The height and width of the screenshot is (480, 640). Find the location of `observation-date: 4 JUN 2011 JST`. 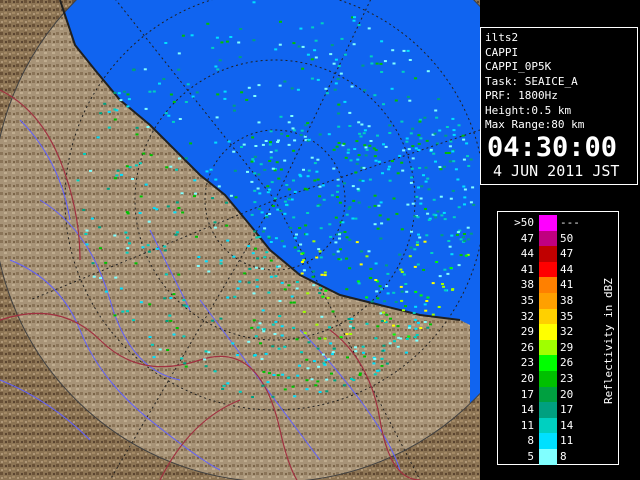

observation-date: 4 JUN 2011 JST is located at coordinates (556, 170).